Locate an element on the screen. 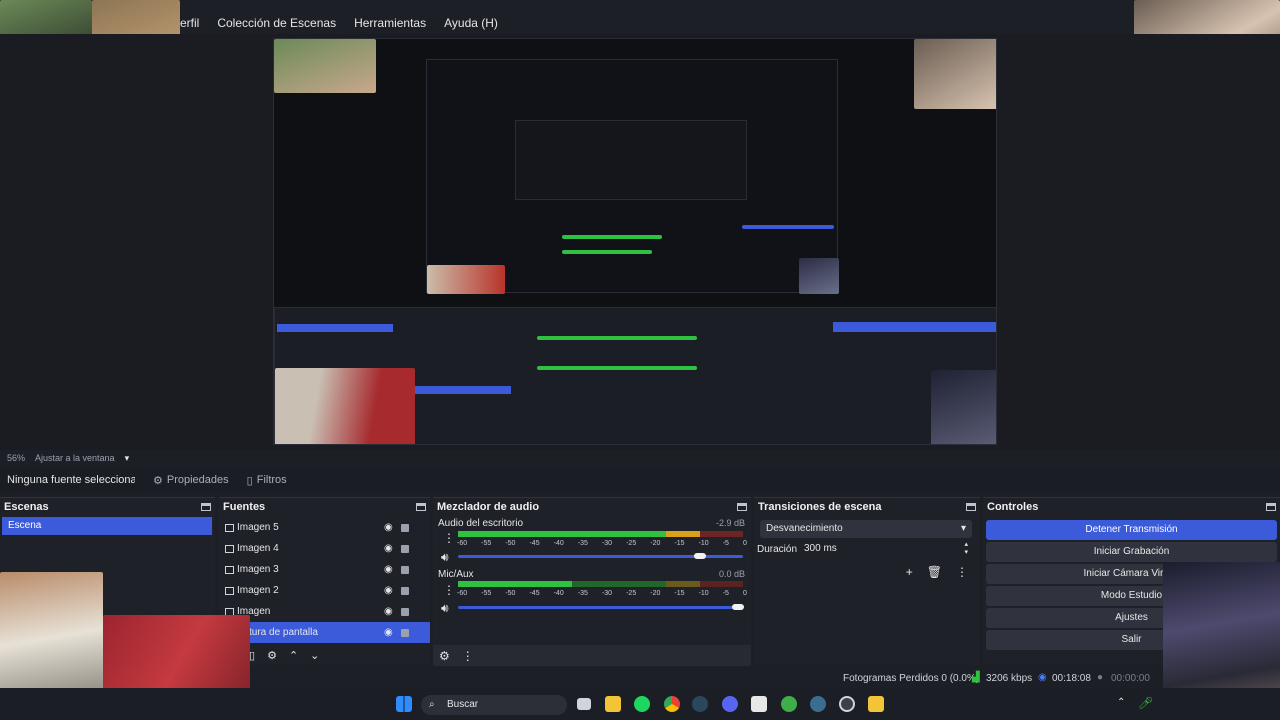 The height and width of the screenshot is (720, 1280). record-time: 00:00:00 is located at coordinates (1130, 678).